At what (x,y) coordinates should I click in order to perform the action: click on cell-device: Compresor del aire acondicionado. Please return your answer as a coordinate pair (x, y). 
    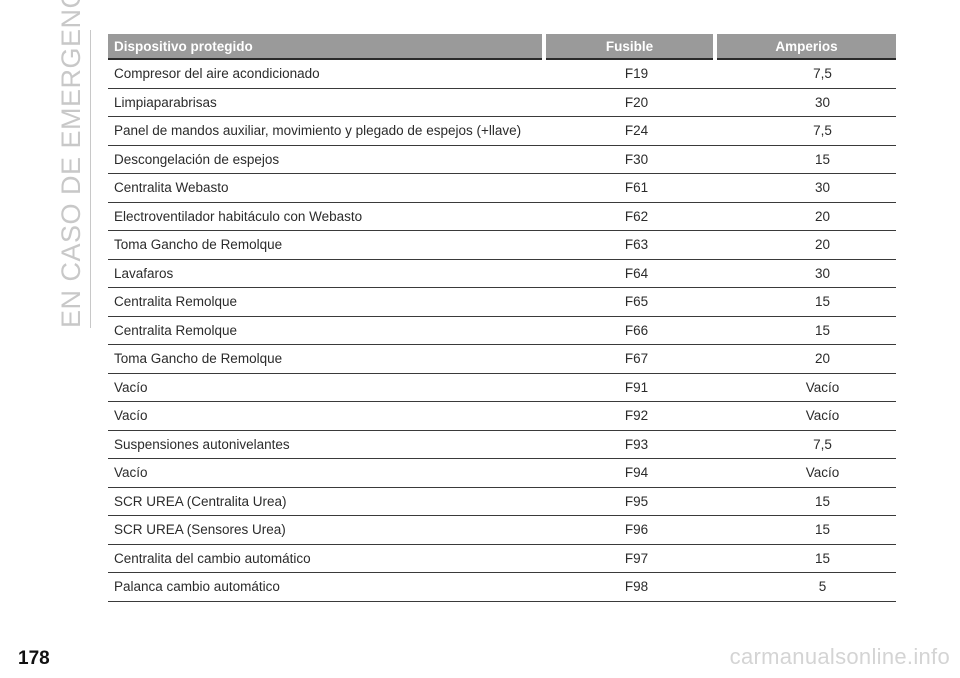
    Looking at the image, I should click on (326, 74).